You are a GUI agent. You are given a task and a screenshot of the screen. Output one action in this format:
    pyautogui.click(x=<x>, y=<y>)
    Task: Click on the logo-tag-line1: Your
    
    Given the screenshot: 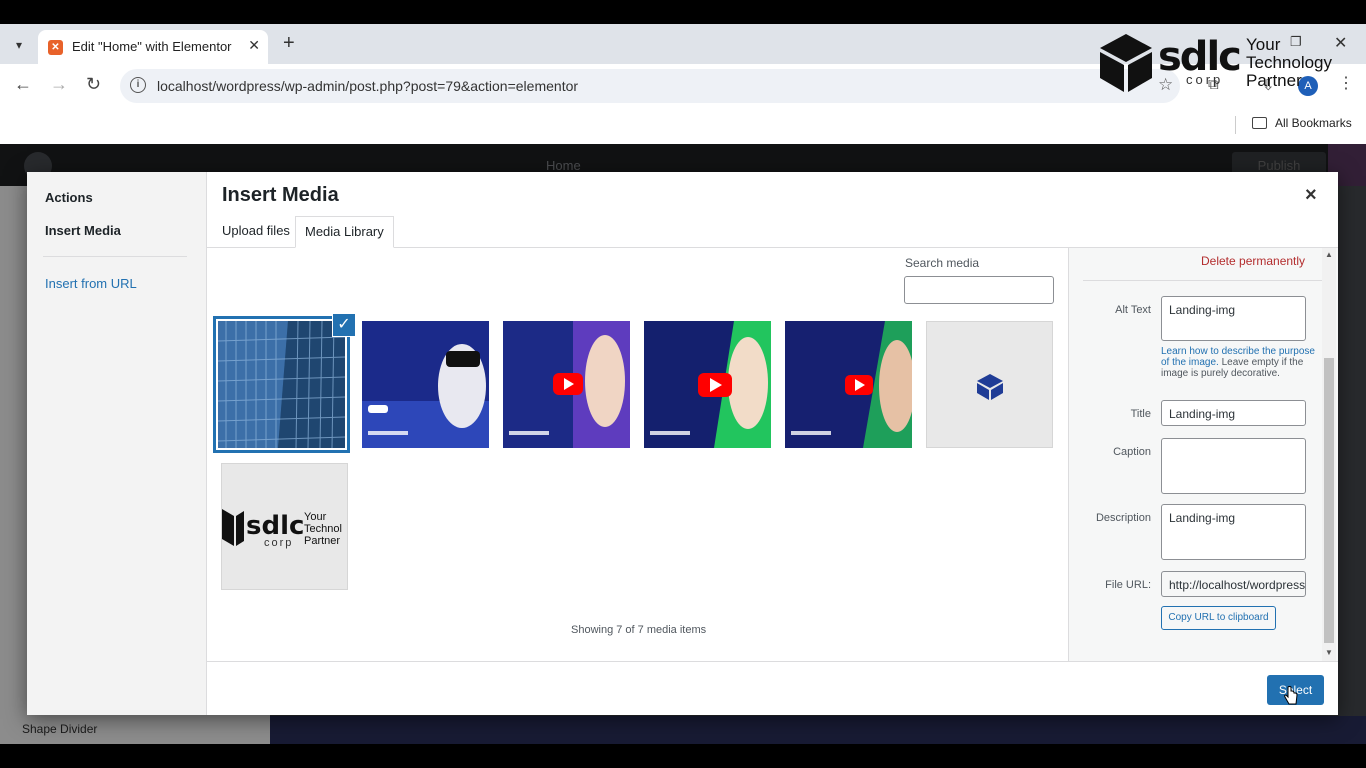 What is the action you would take?
    pyautogui.click(x=1263, y=44)
    